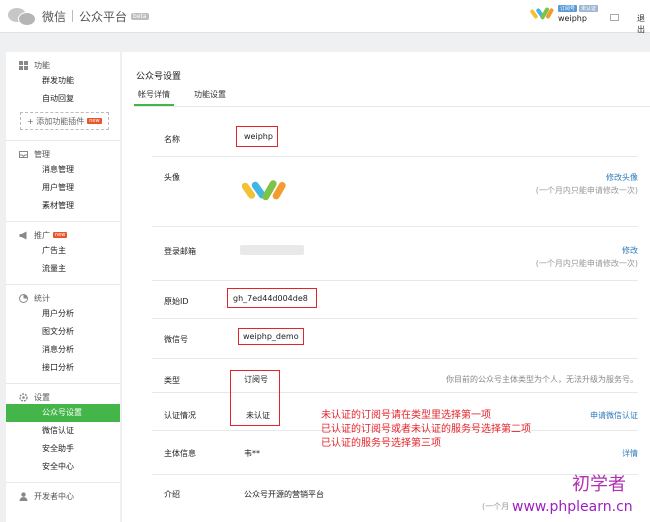  What do you see at coordinates (496, 506) in the screenshot?
I see `intro-hint: (一个月` at bounding box center [496, 506].